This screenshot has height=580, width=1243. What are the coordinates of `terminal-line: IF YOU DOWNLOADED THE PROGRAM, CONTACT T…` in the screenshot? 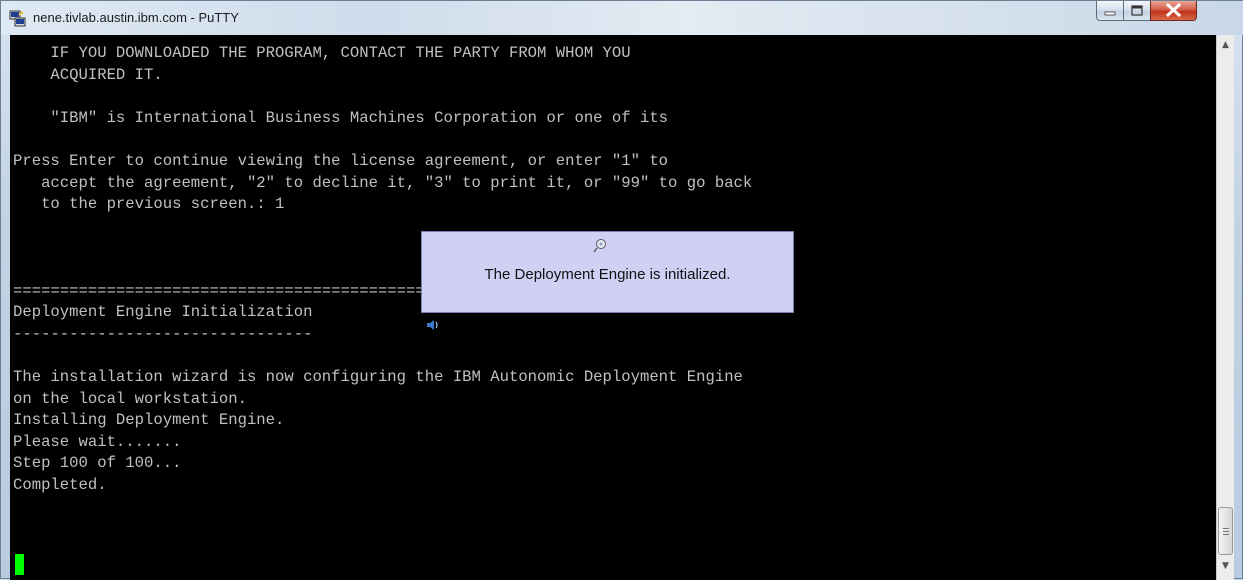 It's located at (322, 53).